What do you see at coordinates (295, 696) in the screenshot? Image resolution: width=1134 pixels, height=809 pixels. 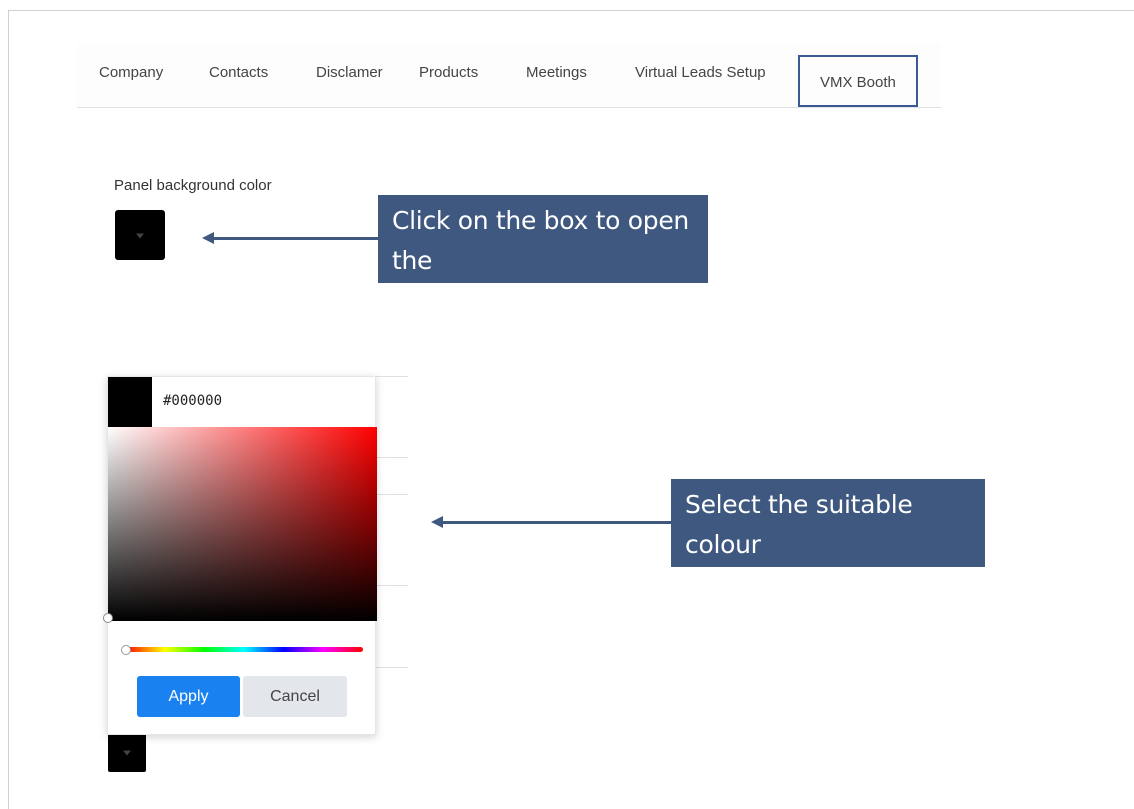 I see `cancel-button: Cancel` at bounding box center [295, 696].